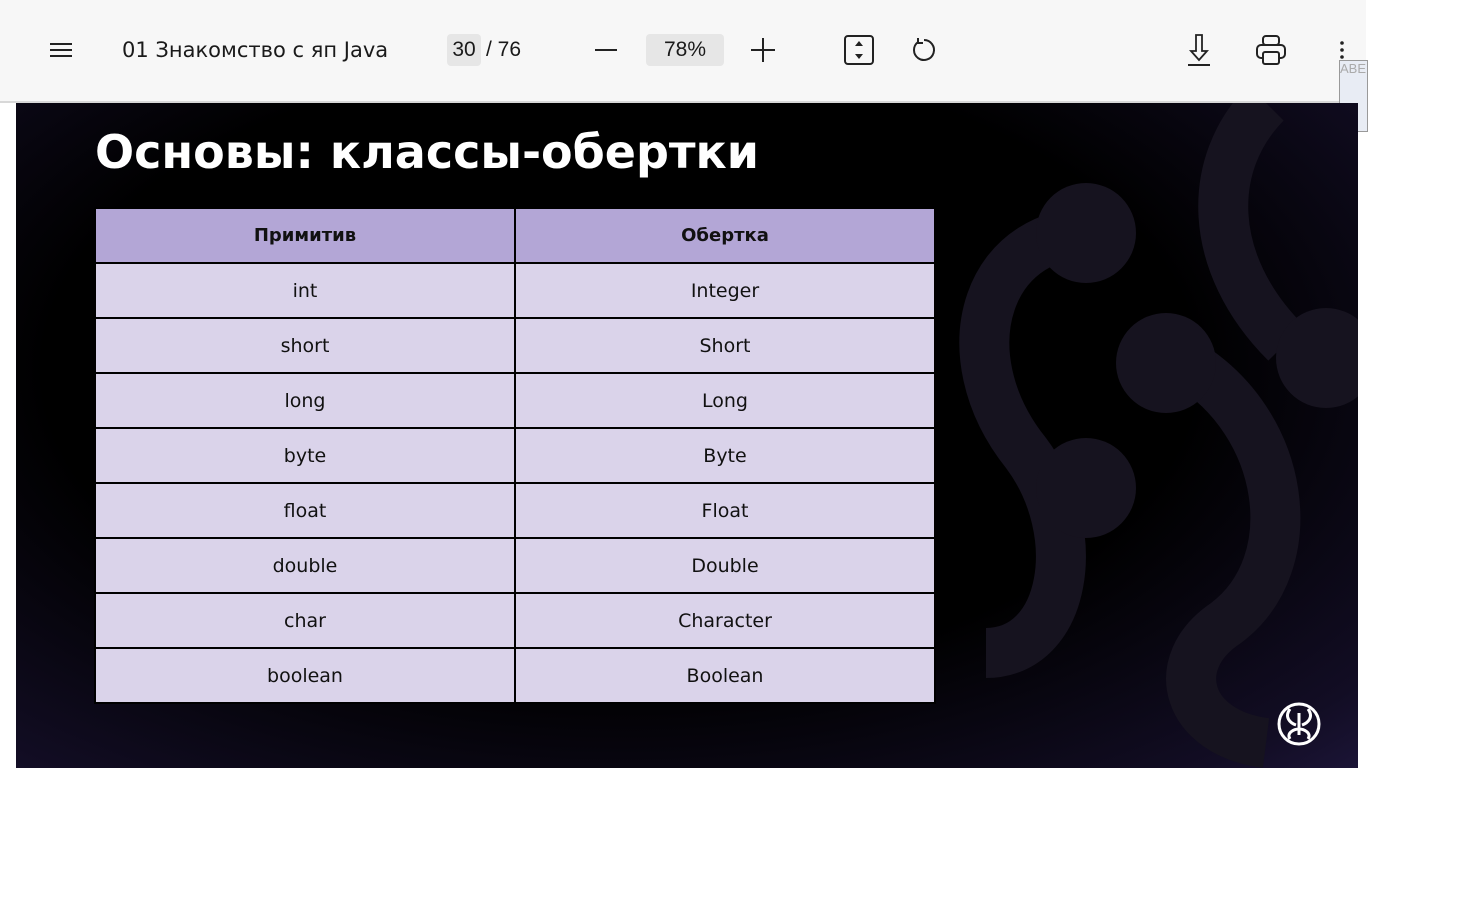  I want to click on wrapper-cell: Short, so click(725, 345).